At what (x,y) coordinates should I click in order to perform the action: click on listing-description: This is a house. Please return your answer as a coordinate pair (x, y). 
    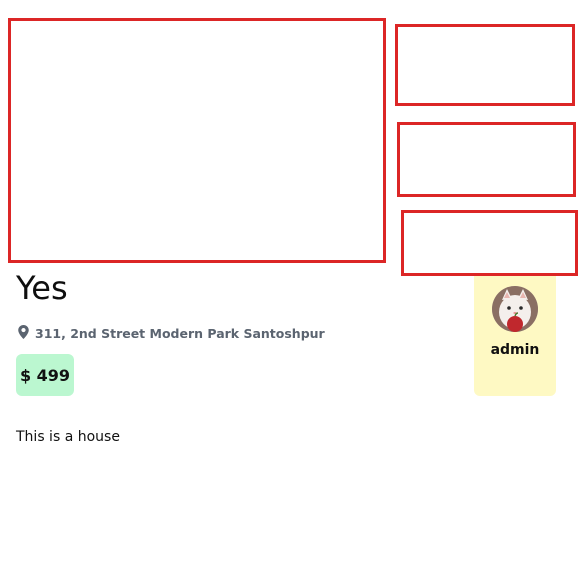
    Looking at the image, I should click on (68, 437).